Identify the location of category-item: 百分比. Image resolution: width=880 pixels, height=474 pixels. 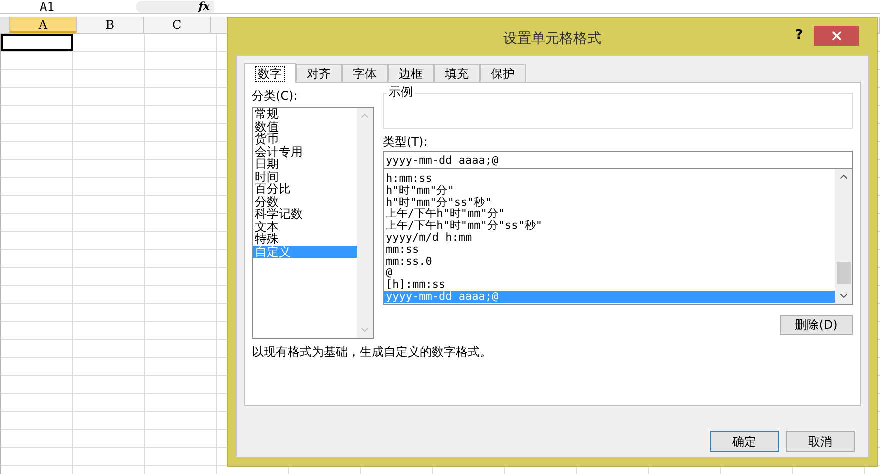
(305, 189).